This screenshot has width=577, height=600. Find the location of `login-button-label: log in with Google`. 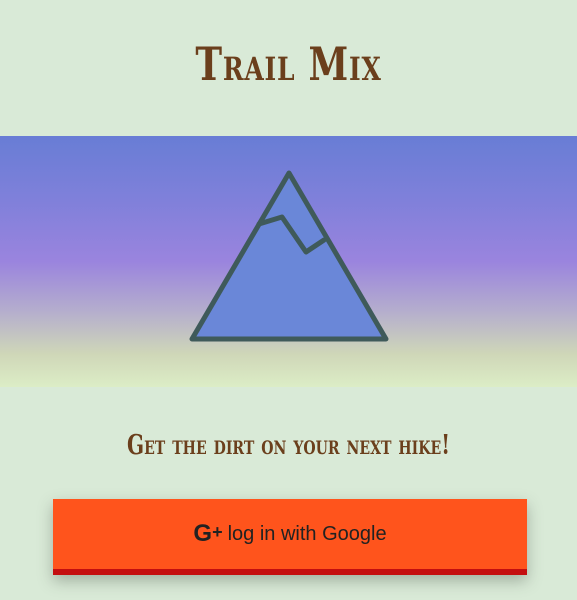

login-button-label: log in with Google is located at coordinates (307, 533).